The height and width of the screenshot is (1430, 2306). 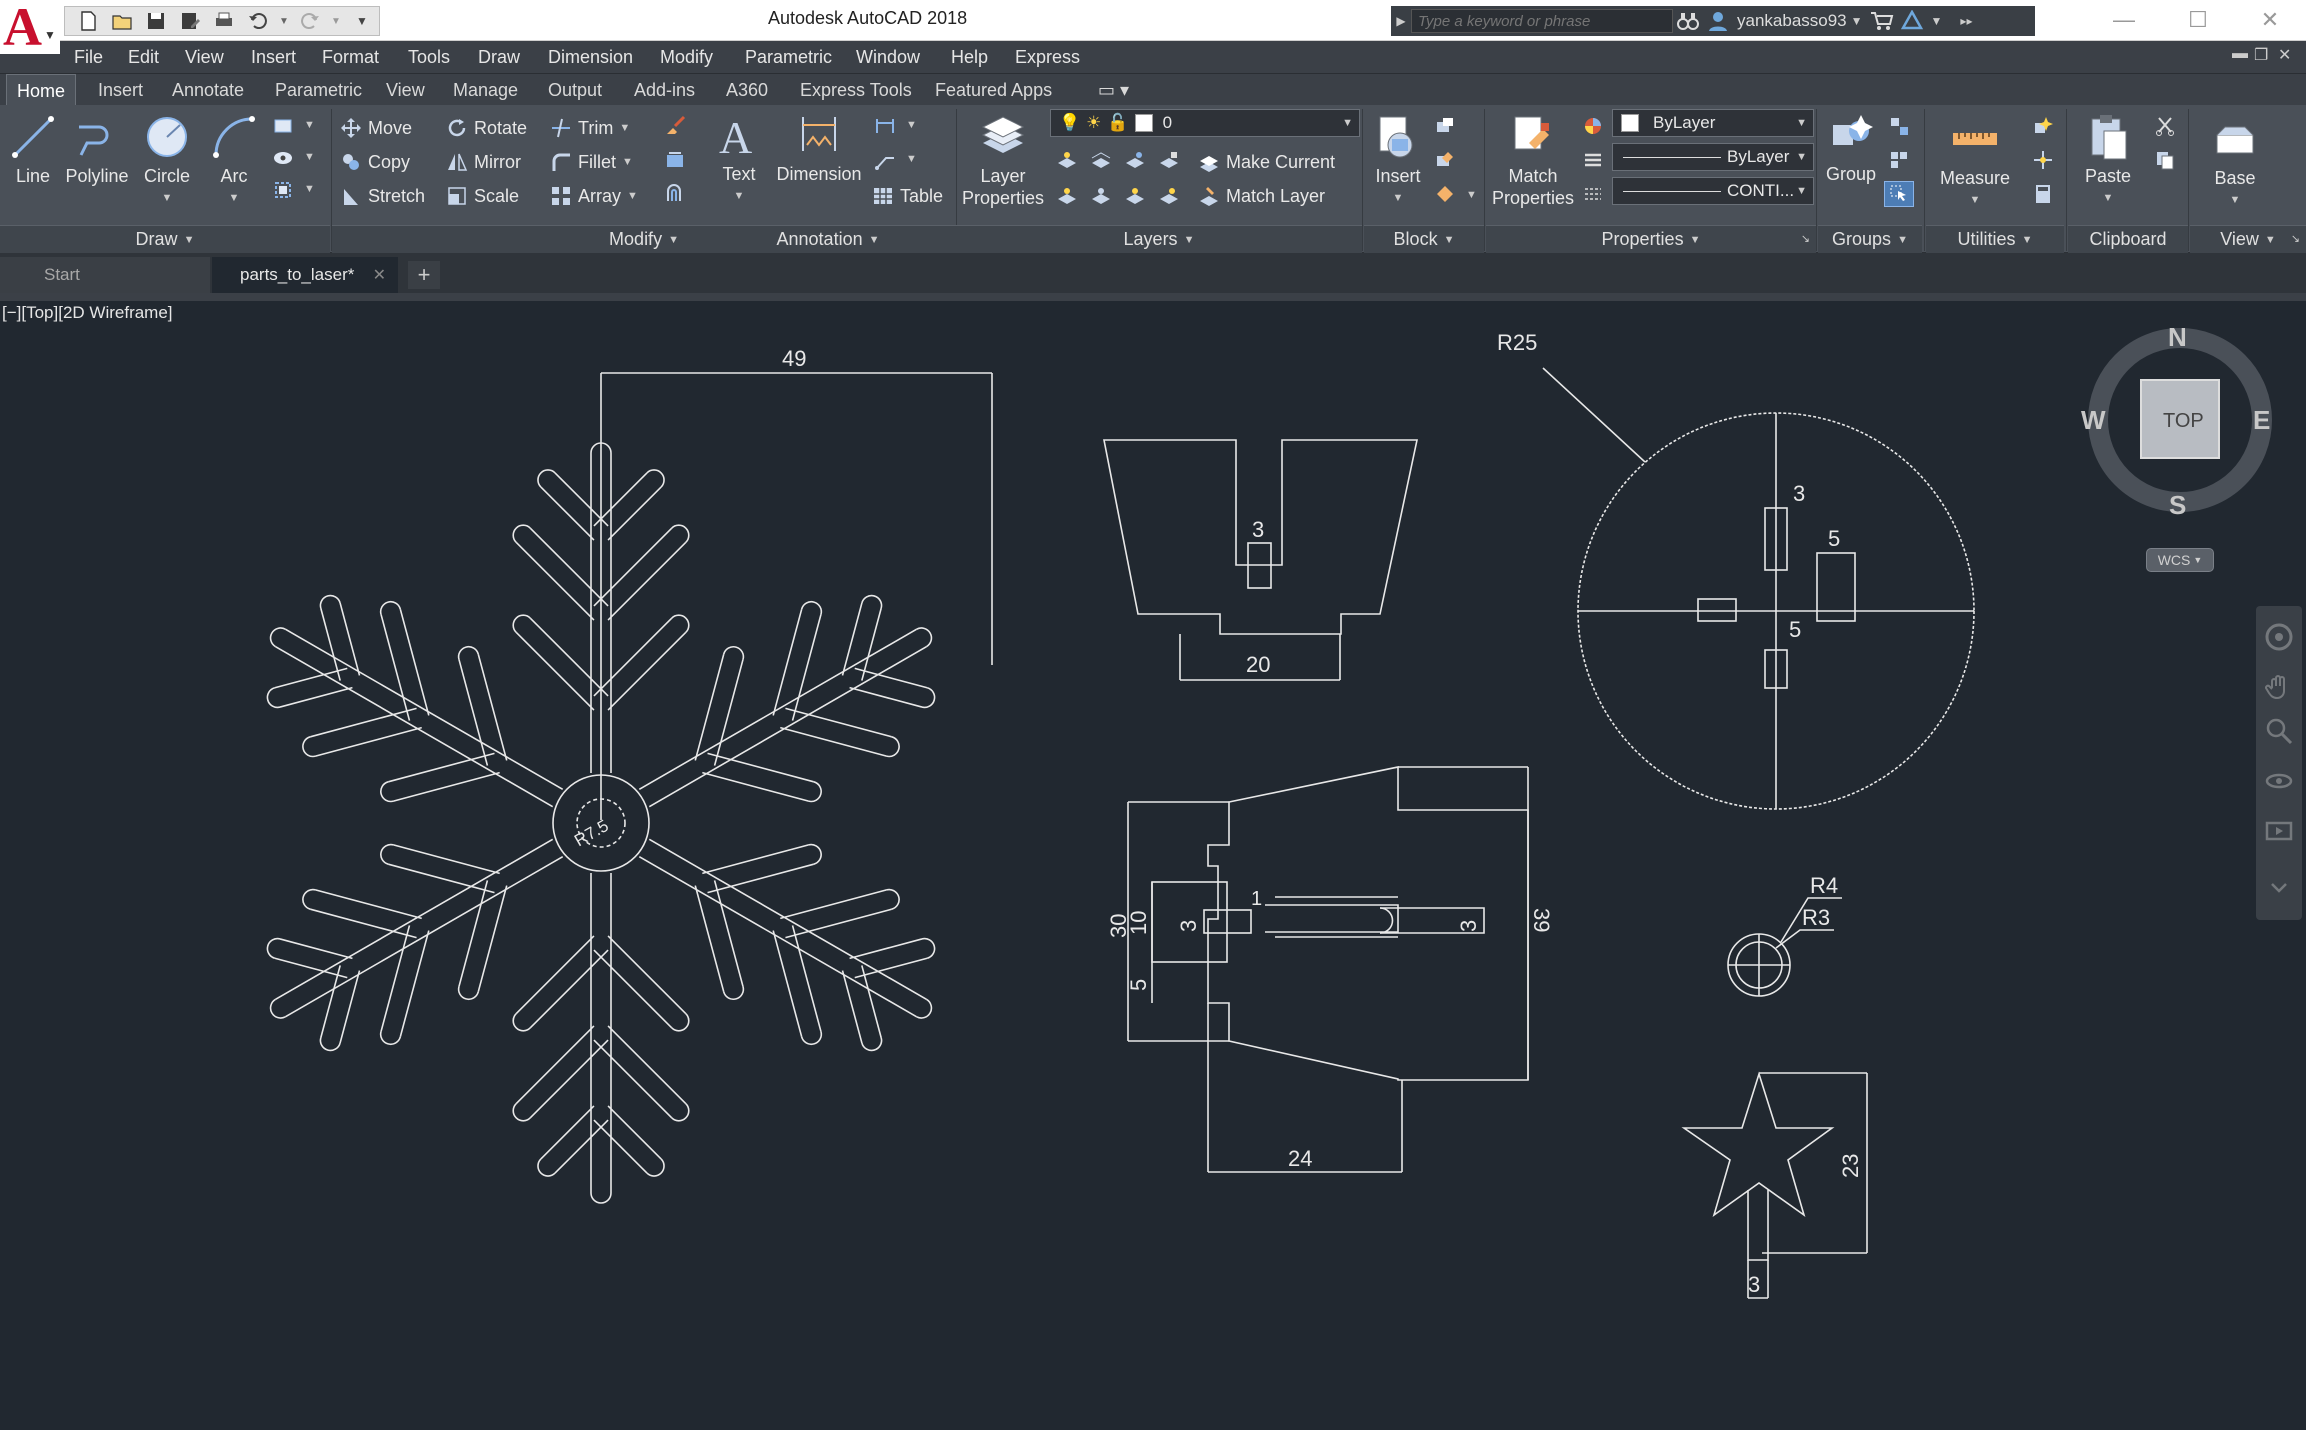 What do you see at coordinates (2235, 163) in the screenshot?
I see `base-view-button: Base ▼` at bounding box center [2235, 163].